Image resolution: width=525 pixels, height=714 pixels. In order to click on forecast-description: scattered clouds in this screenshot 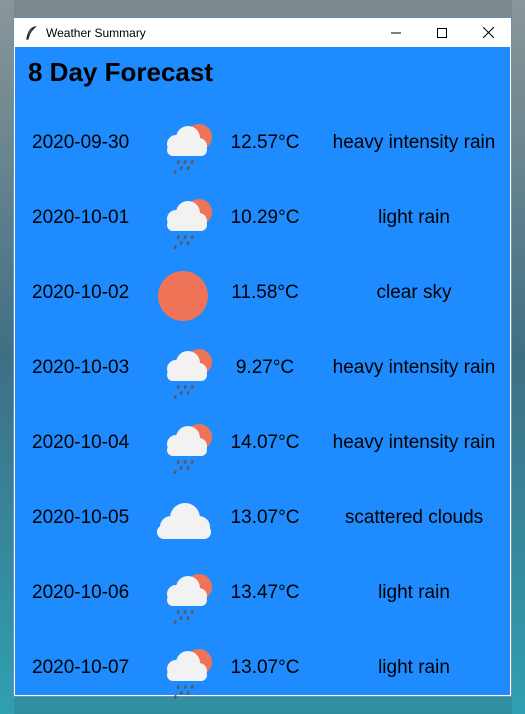, I will do `click(414, 517)`.